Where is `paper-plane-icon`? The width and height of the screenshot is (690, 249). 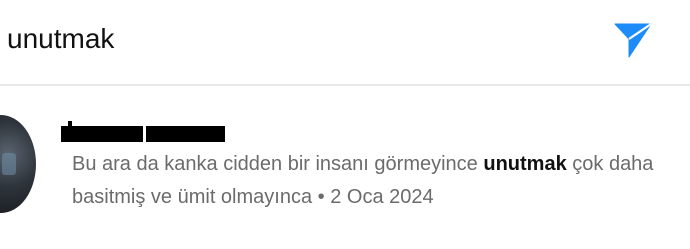
paper-plane-icon is located at coordinates (633, 40).